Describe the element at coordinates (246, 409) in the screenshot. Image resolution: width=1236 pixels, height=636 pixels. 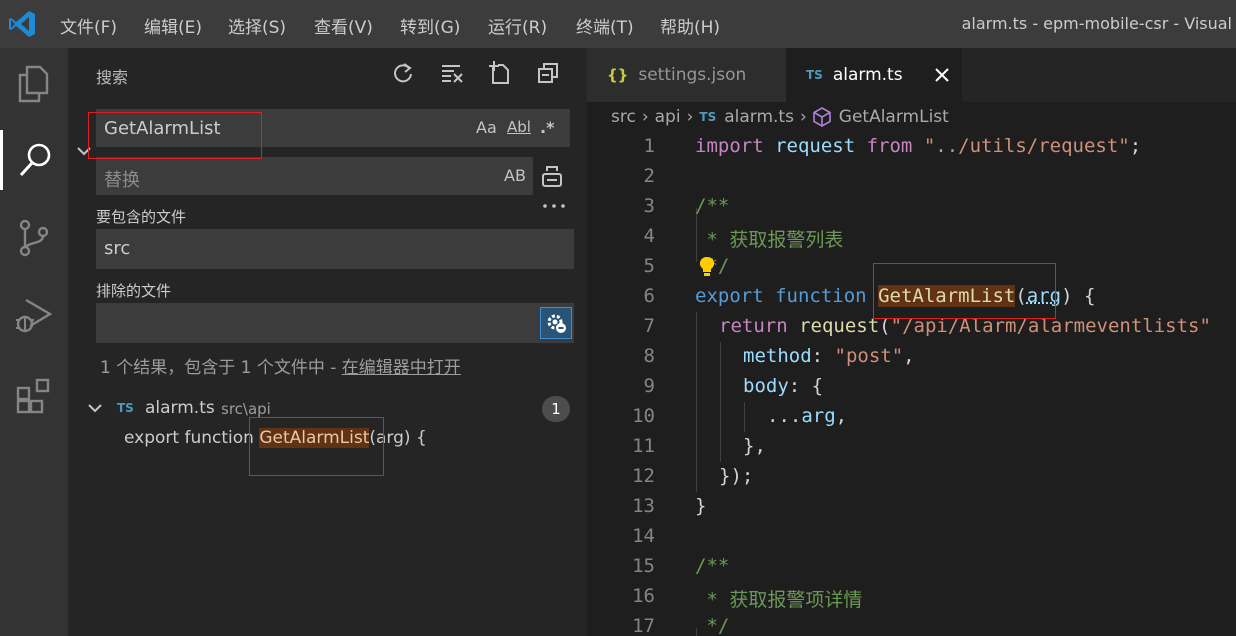
I see `result-file-path: src\api` at that location.